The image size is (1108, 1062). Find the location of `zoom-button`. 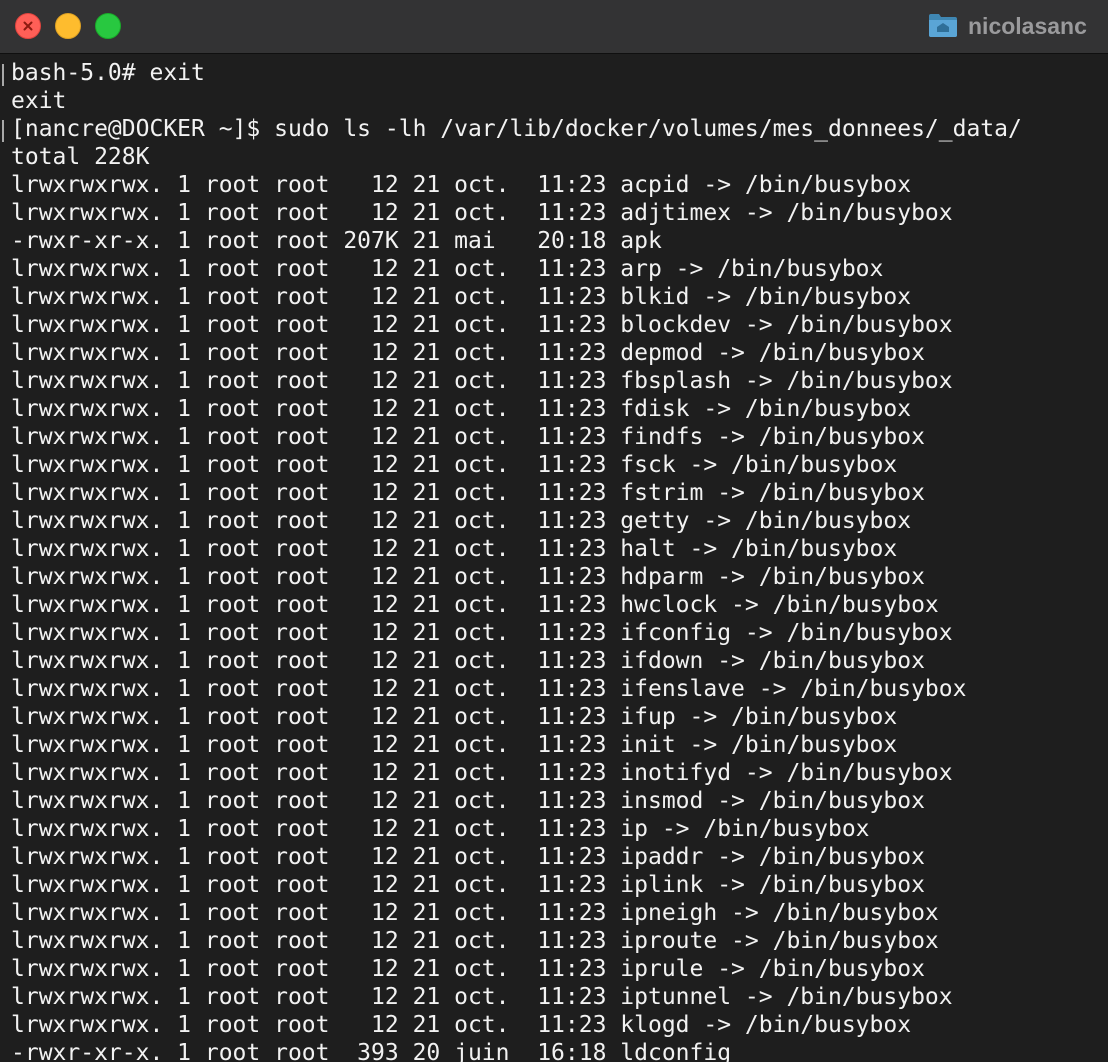

zoom-button is located at coordinates (108, 26).